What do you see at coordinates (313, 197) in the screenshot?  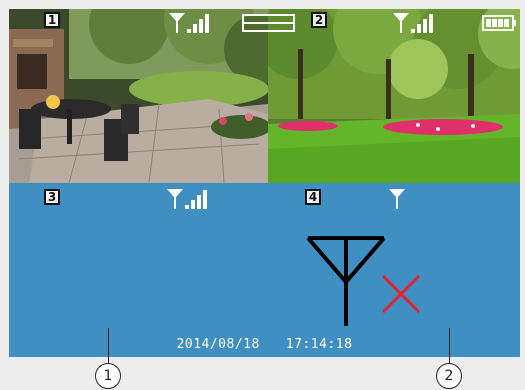 I see `camera-4-number-badge: 4` at bounding box center [313, 197].